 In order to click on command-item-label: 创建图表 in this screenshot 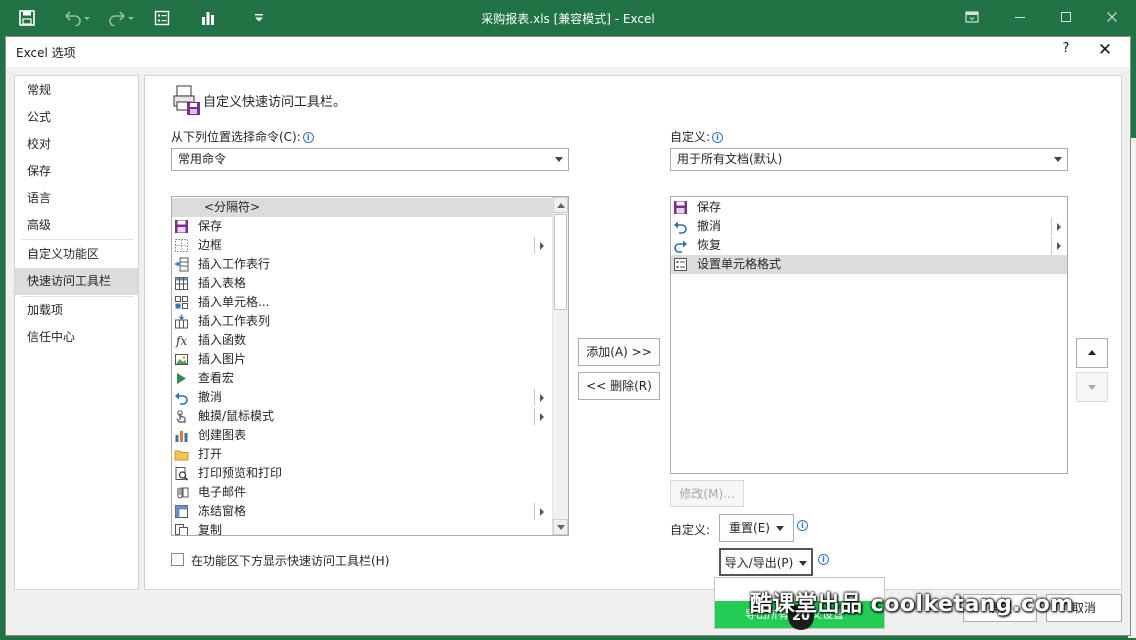, I will do `click(222, 435)`.